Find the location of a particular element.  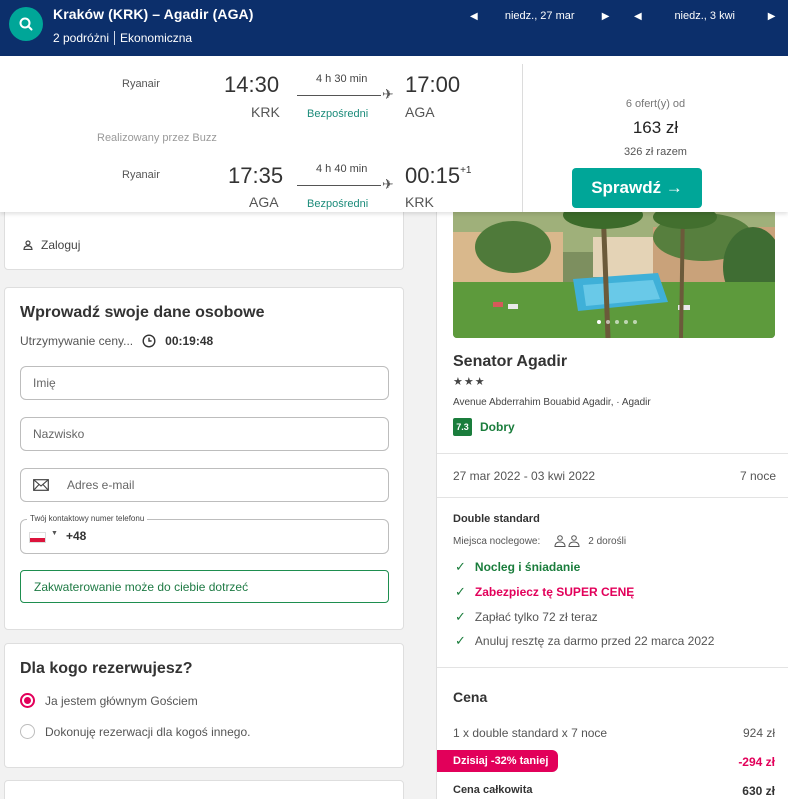

operated-by: Realizowany przez Buzz is located at coordinates (157, 138).